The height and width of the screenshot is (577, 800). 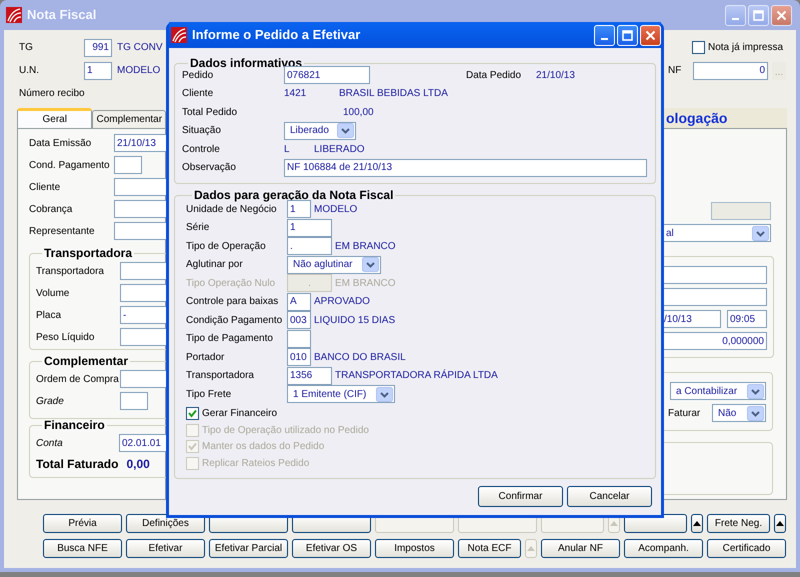 I want to click on field-label: Controle, so click(x=201, y=149).